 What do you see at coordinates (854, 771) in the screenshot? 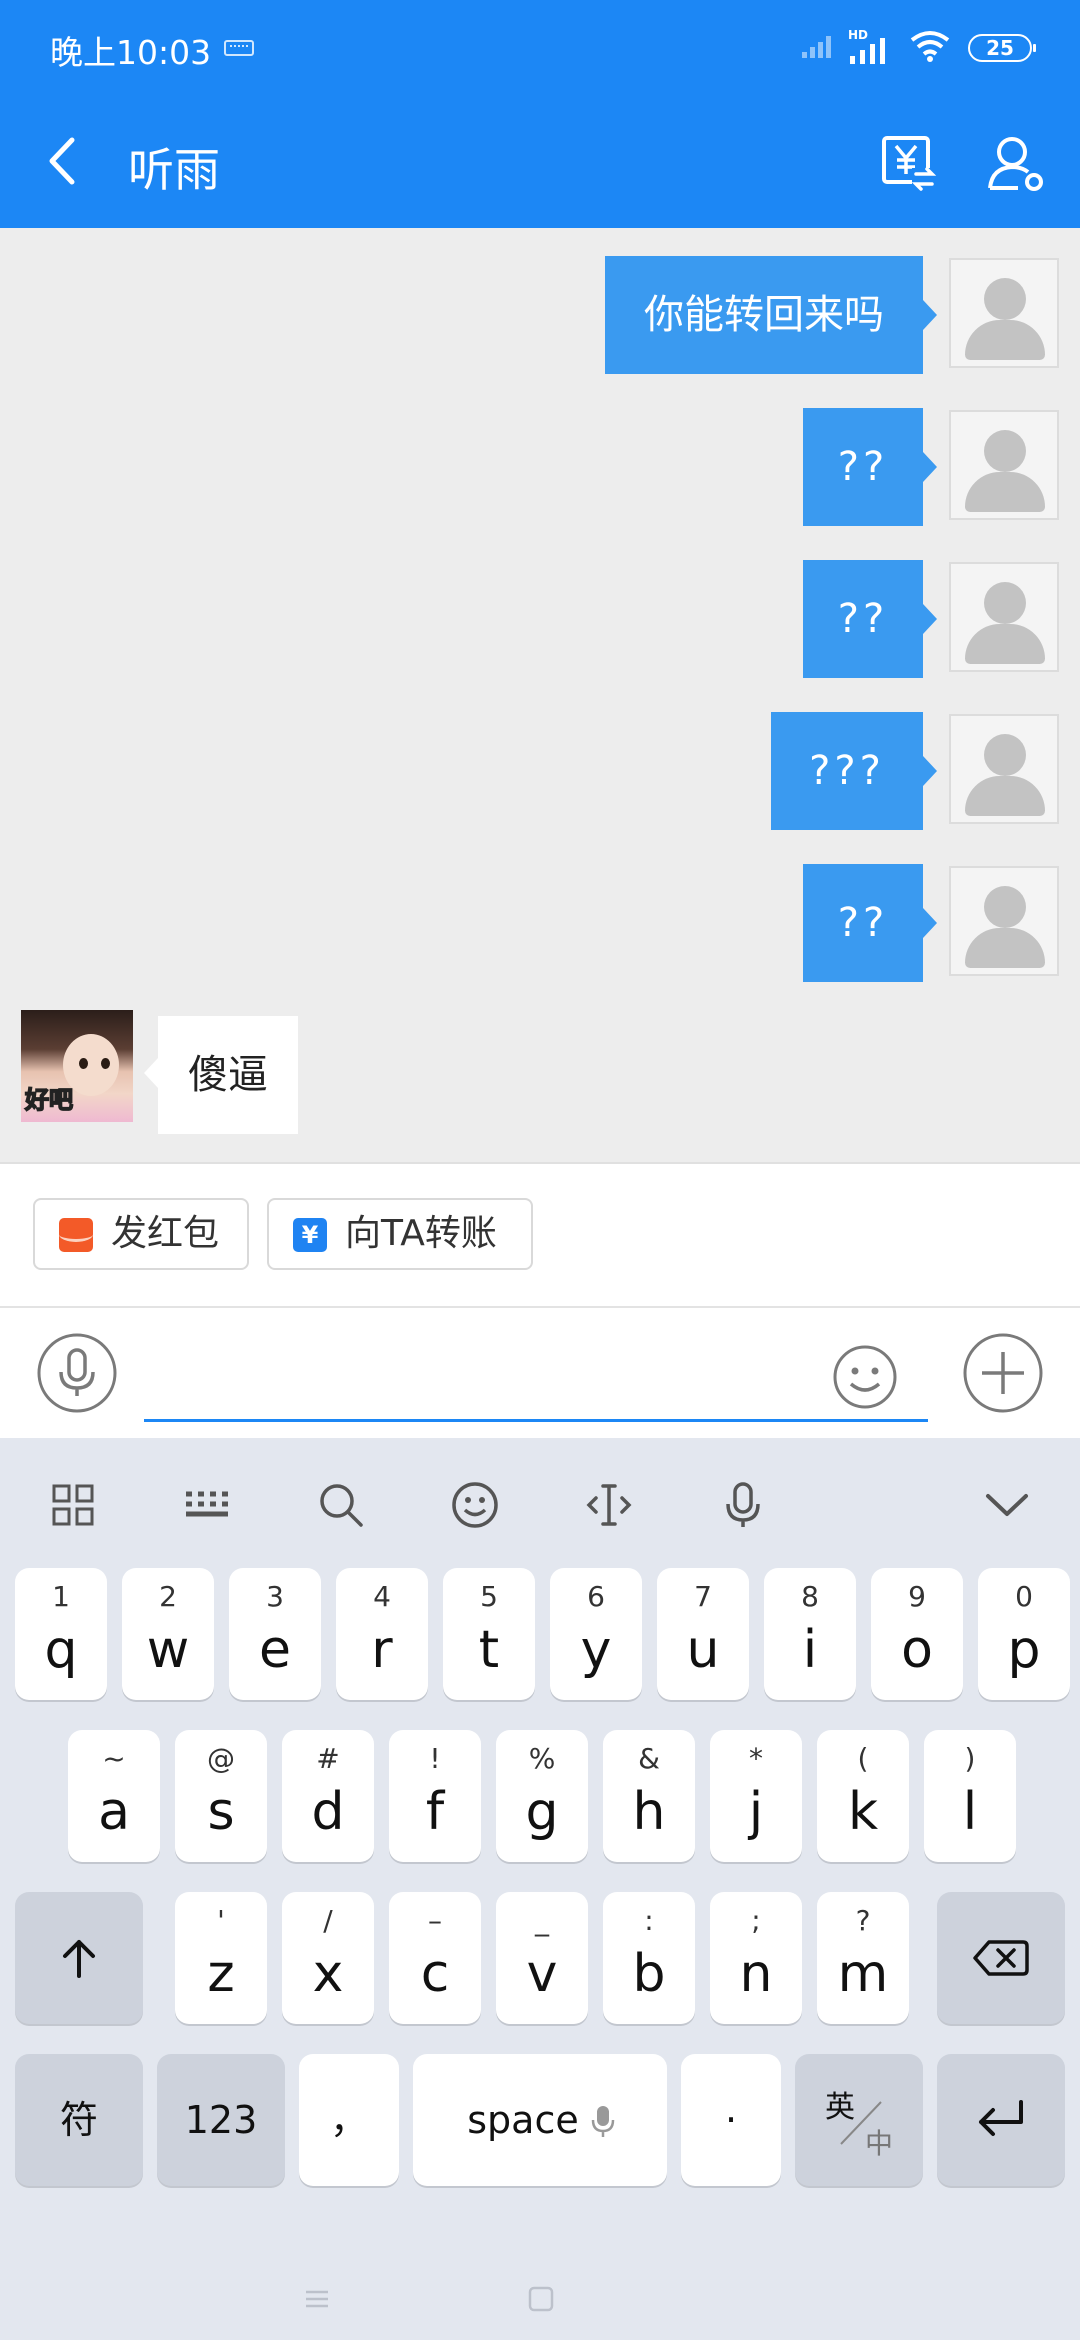
I see `outgoing-bubble: ???` at bounding box center [854, 771].